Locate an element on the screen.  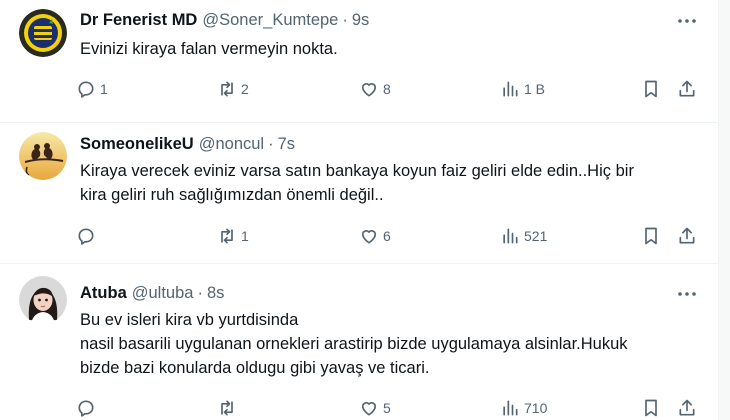
tweet-actions: 1 2 8 1 B is located at coordinates (391, 89).